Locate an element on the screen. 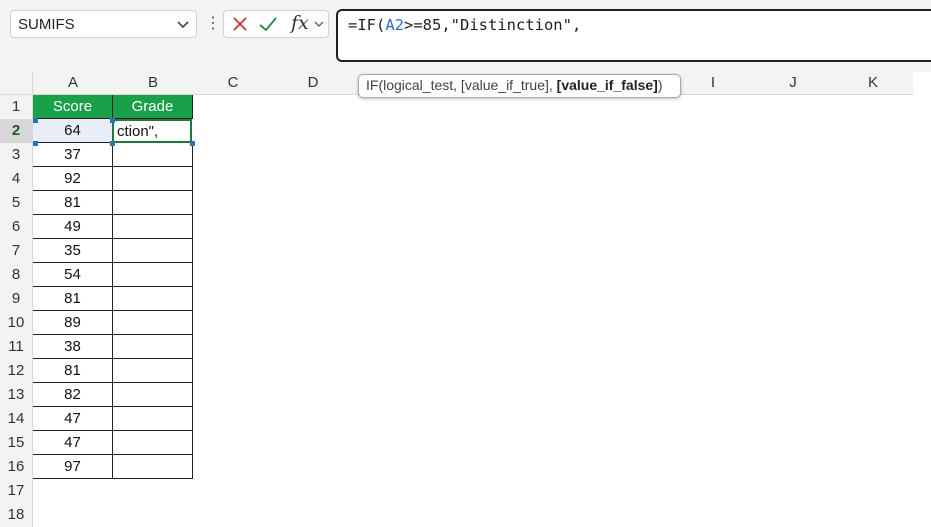  insert-function-icon: fx is located at coordinates (300, 23).